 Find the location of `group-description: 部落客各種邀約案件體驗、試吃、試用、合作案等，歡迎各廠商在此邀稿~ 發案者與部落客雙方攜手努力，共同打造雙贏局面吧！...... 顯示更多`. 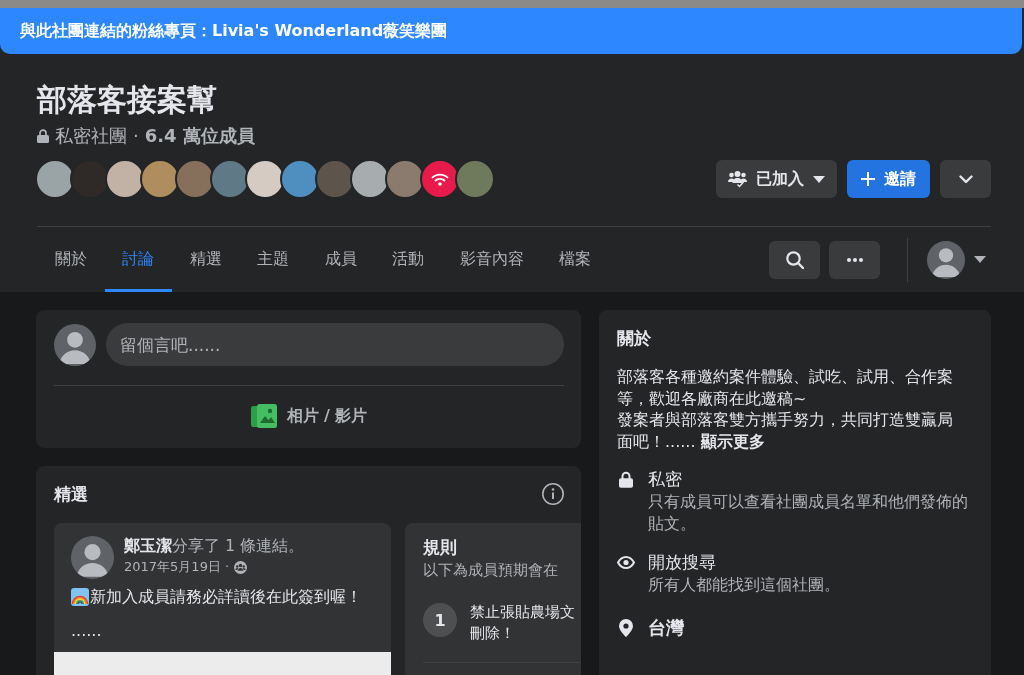

group-description: 部落客各種邀約案件體驗、試吃、試用、合作案等，歡迎各廠商在此邀稿~ 發案者與部落客雙方攜手努力，共同打造雙贏局面吧！...... 顯示更多 is located at coordinates (785, 409).